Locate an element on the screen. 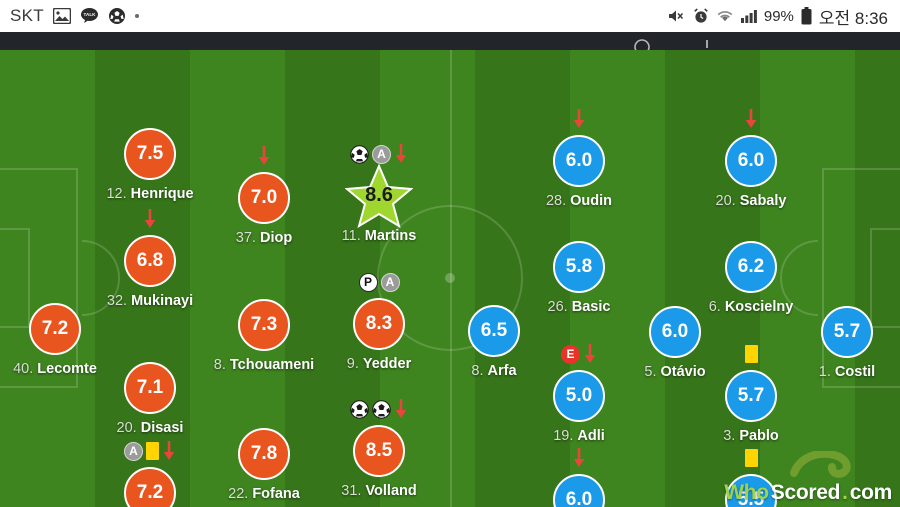 This screenshot has height=507, width=900. player-surname: Pablo is located at coordinates (759, 436).